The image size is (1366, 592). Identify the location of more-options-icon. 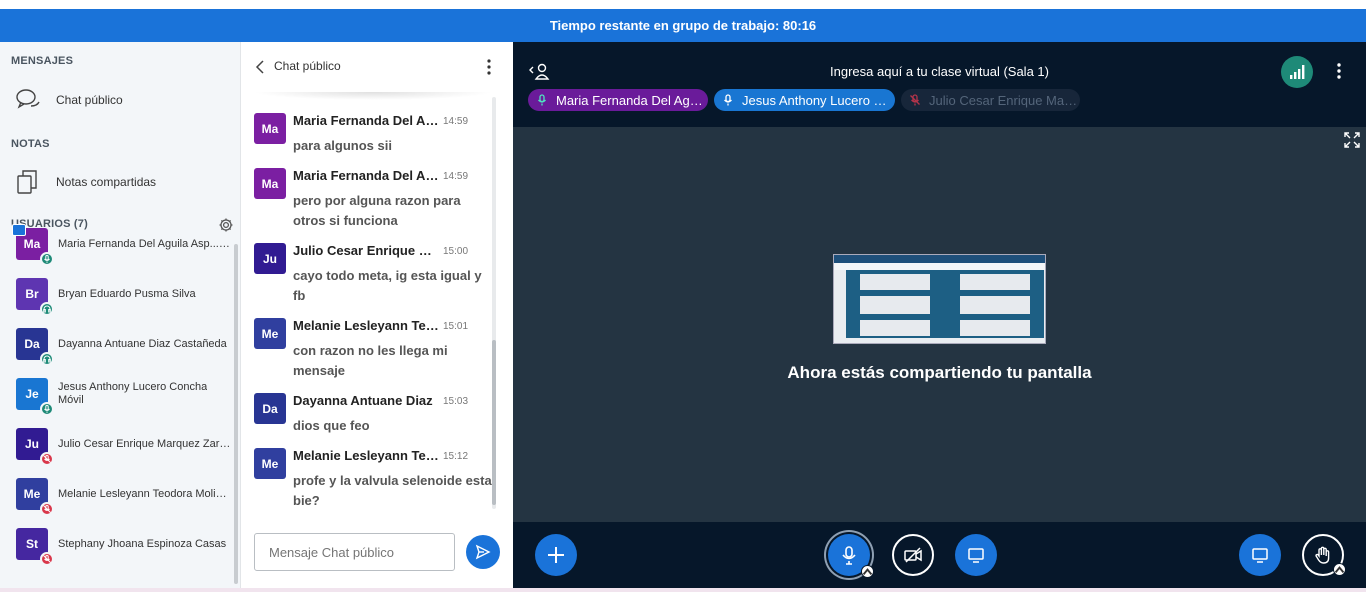
(489, 67).